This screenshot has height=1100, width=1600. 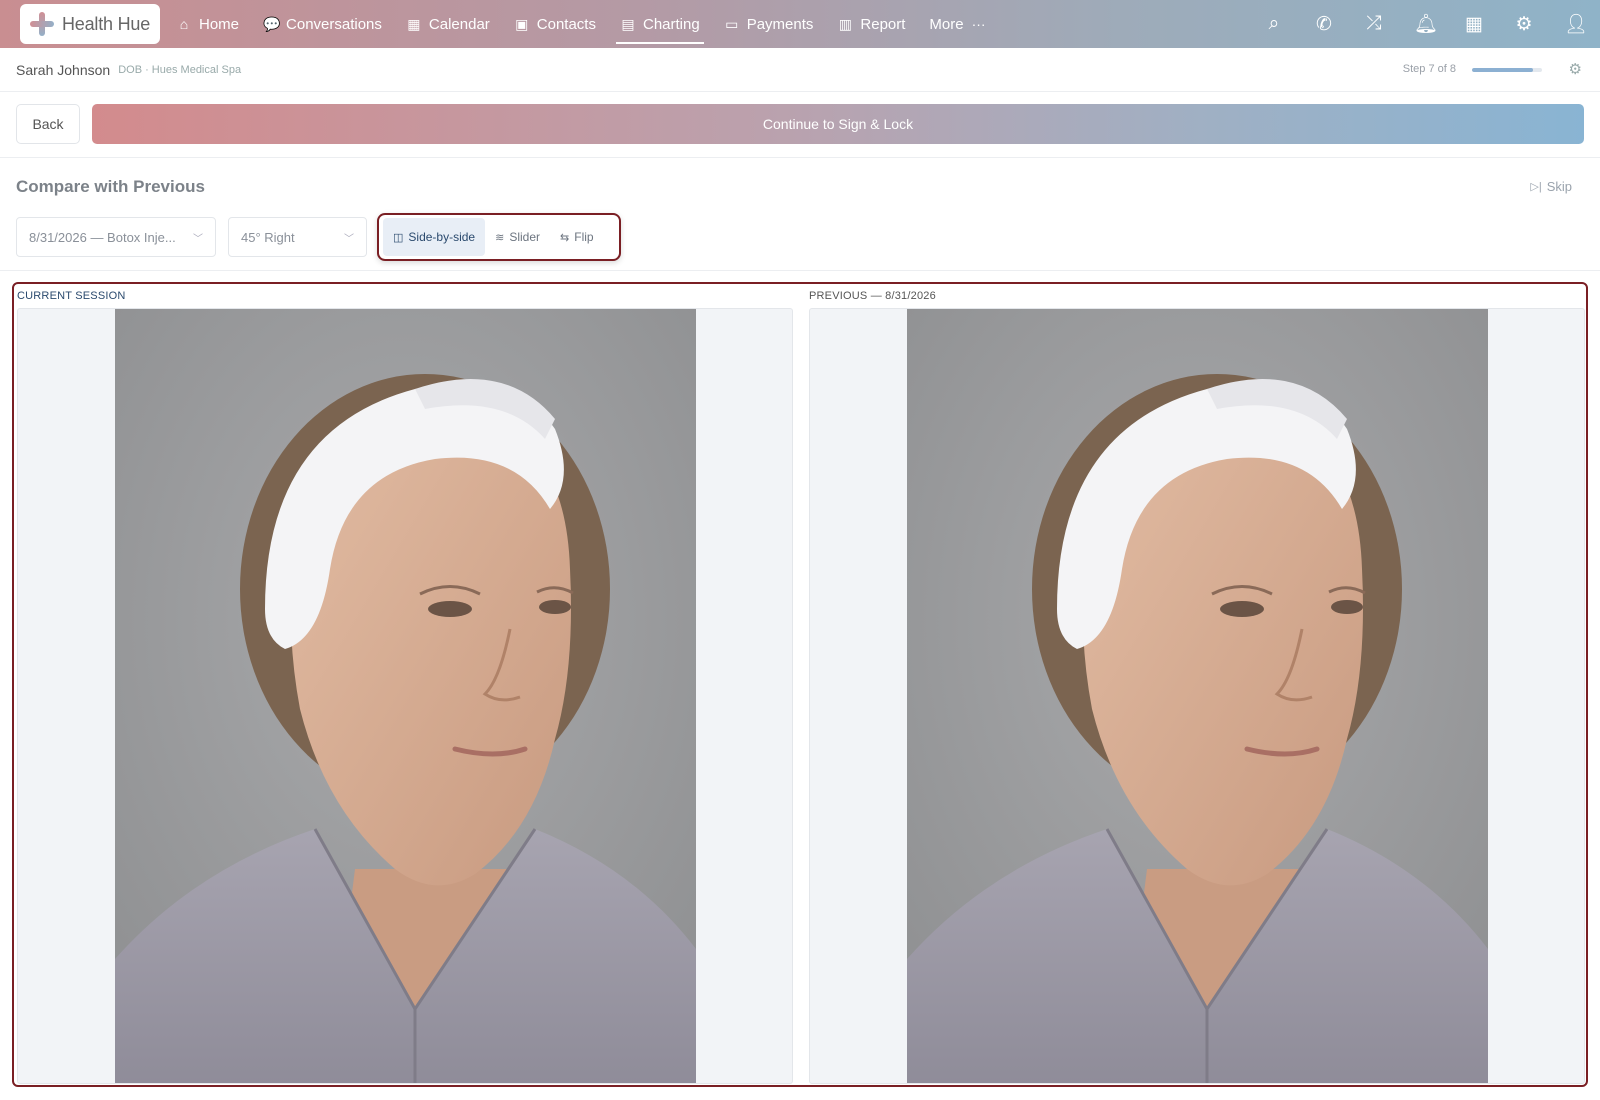 I want to click on nav-utility-icons: ⌕ ✆ ⤮ 🔔︎ ▦ ⚙ 👤︎, so click(x=1411, y=24).